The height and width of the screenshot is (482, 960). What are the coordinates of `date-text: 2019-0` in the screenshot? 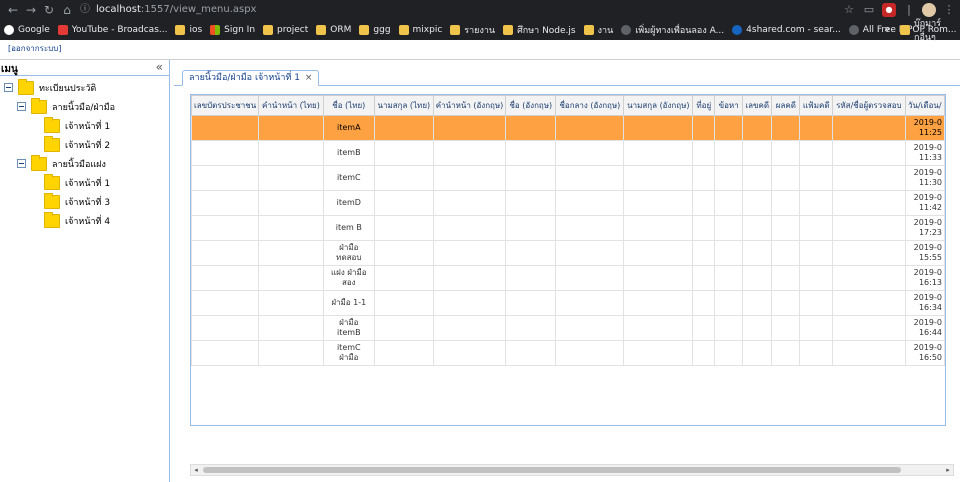 It's located at (927, 197).